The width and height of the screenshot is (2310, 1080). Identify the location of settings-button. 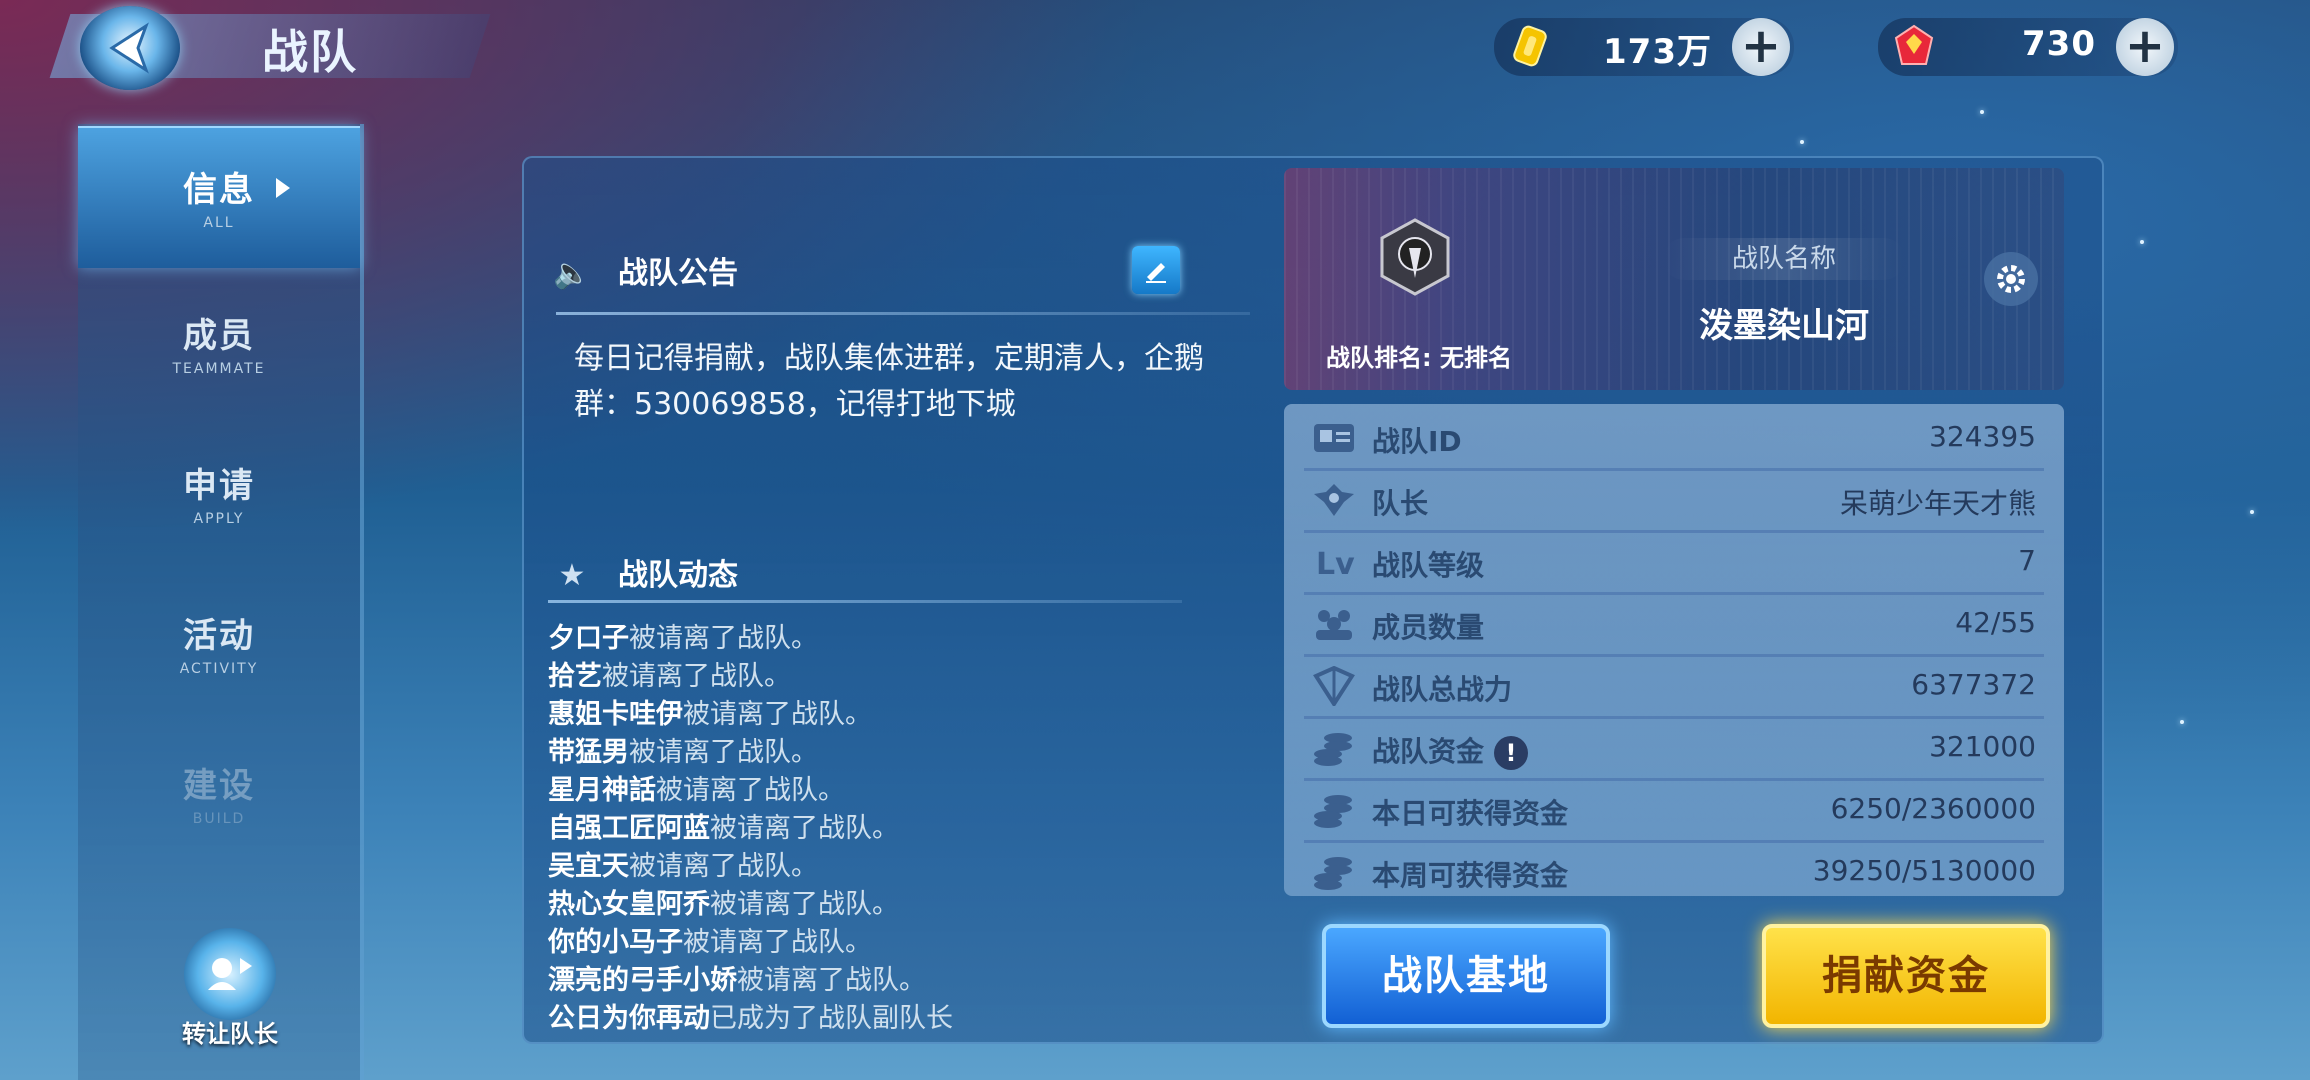
(2011, 279).